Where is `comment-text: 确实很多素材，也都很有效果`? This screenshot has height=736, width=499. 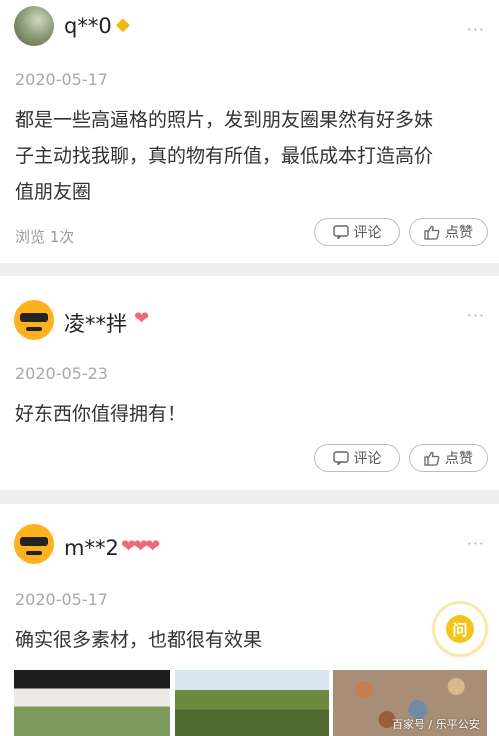 comment-text: 确实很多素材，也都很有效果 is located at coordinates (139, 640).